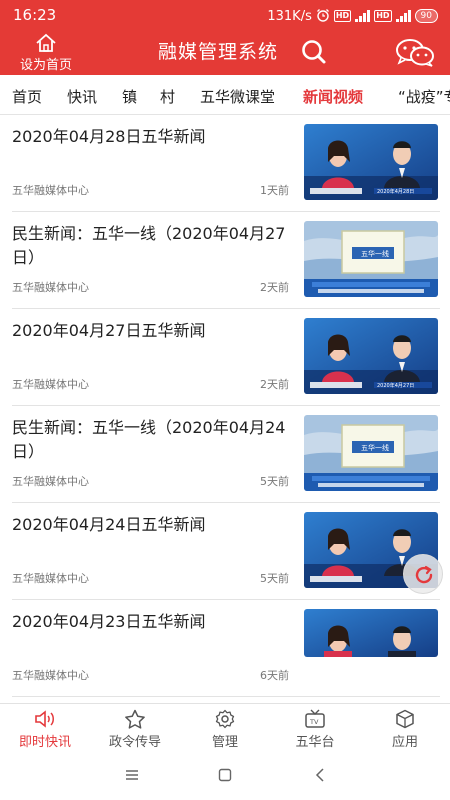 The width and height of the screenshot is (450, 800). I want to click on speaker-icon, so click(44, 719).